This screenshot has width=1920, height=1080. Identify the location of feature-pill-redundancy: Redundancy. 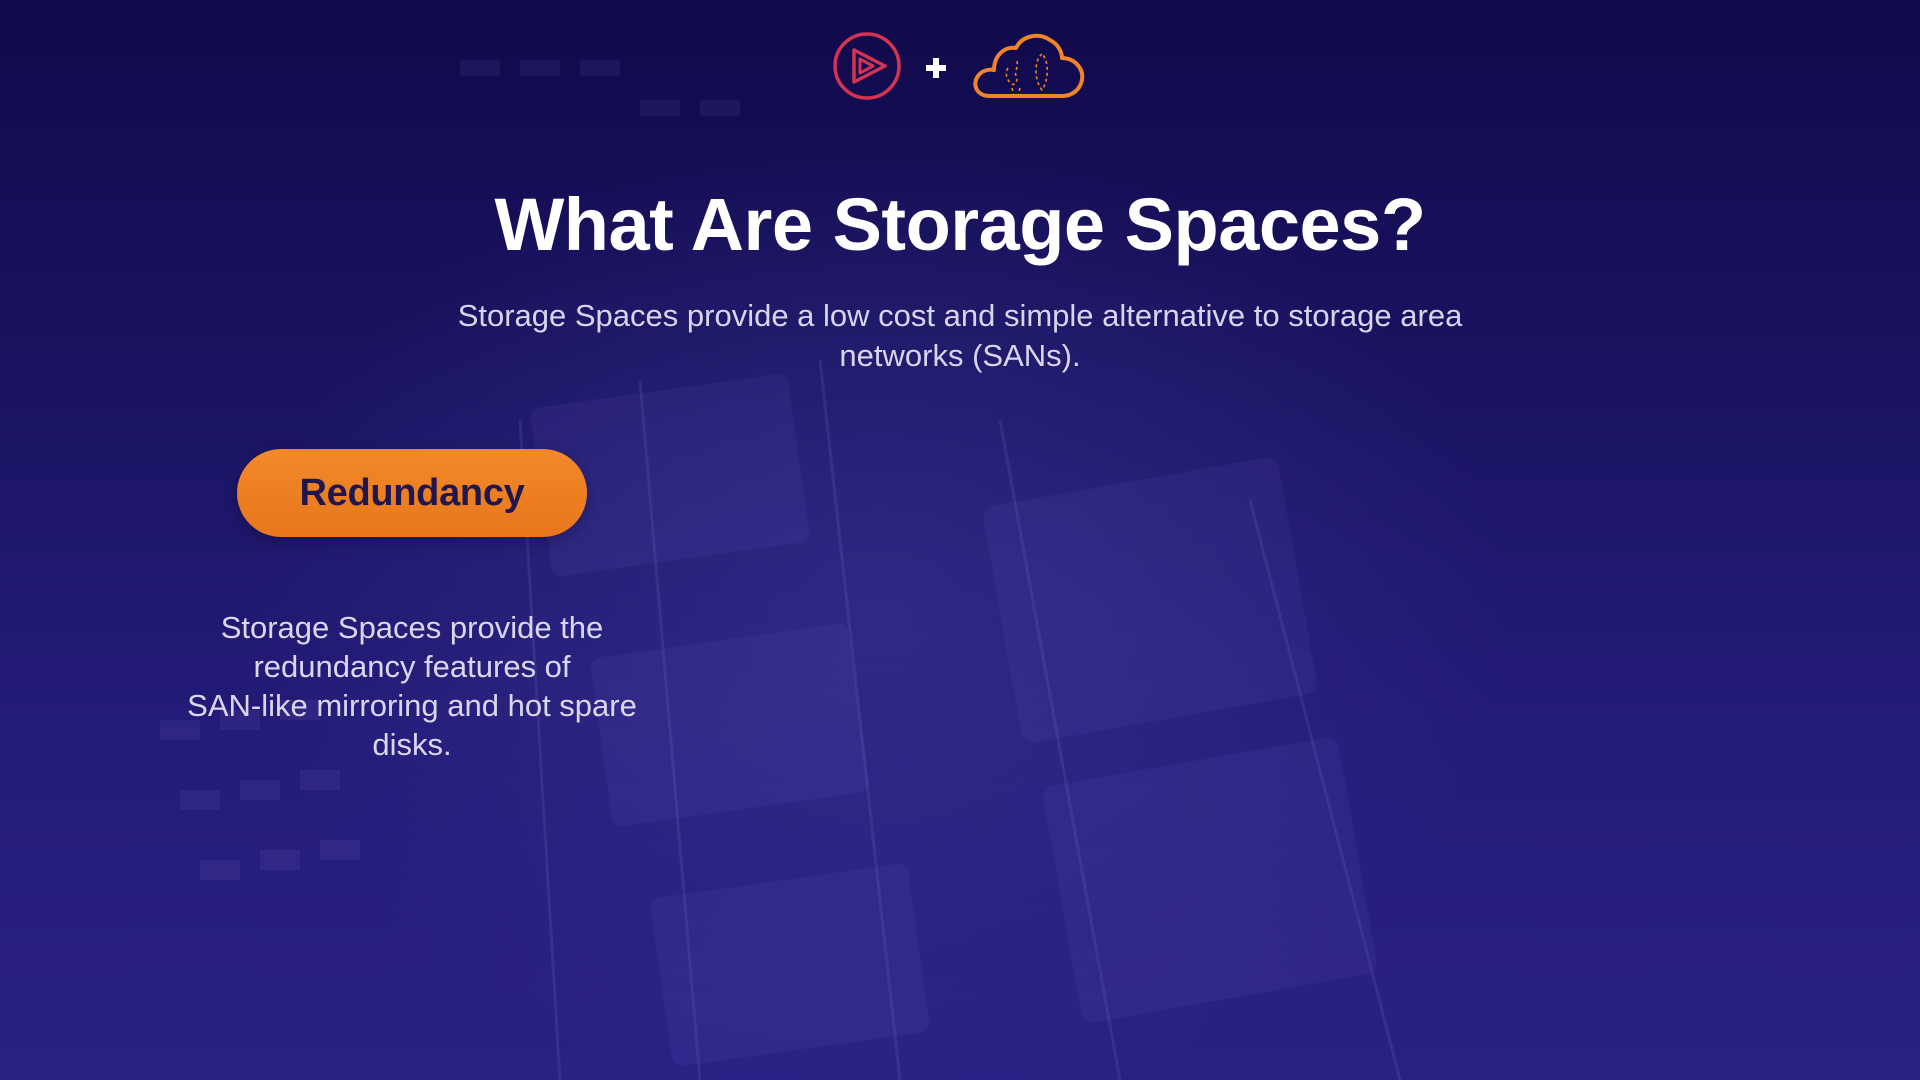
(412, 493).